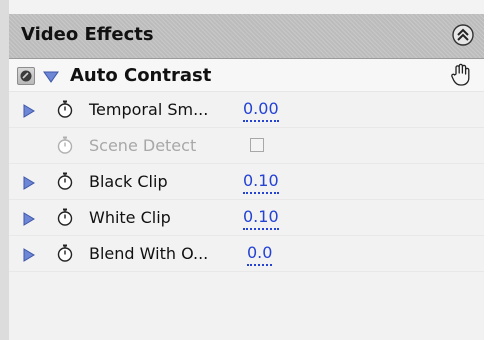 Image resolution: width=497 pixels, height=340 pixels. I want to click on scene-detect-checkbox, so click(257, 145).